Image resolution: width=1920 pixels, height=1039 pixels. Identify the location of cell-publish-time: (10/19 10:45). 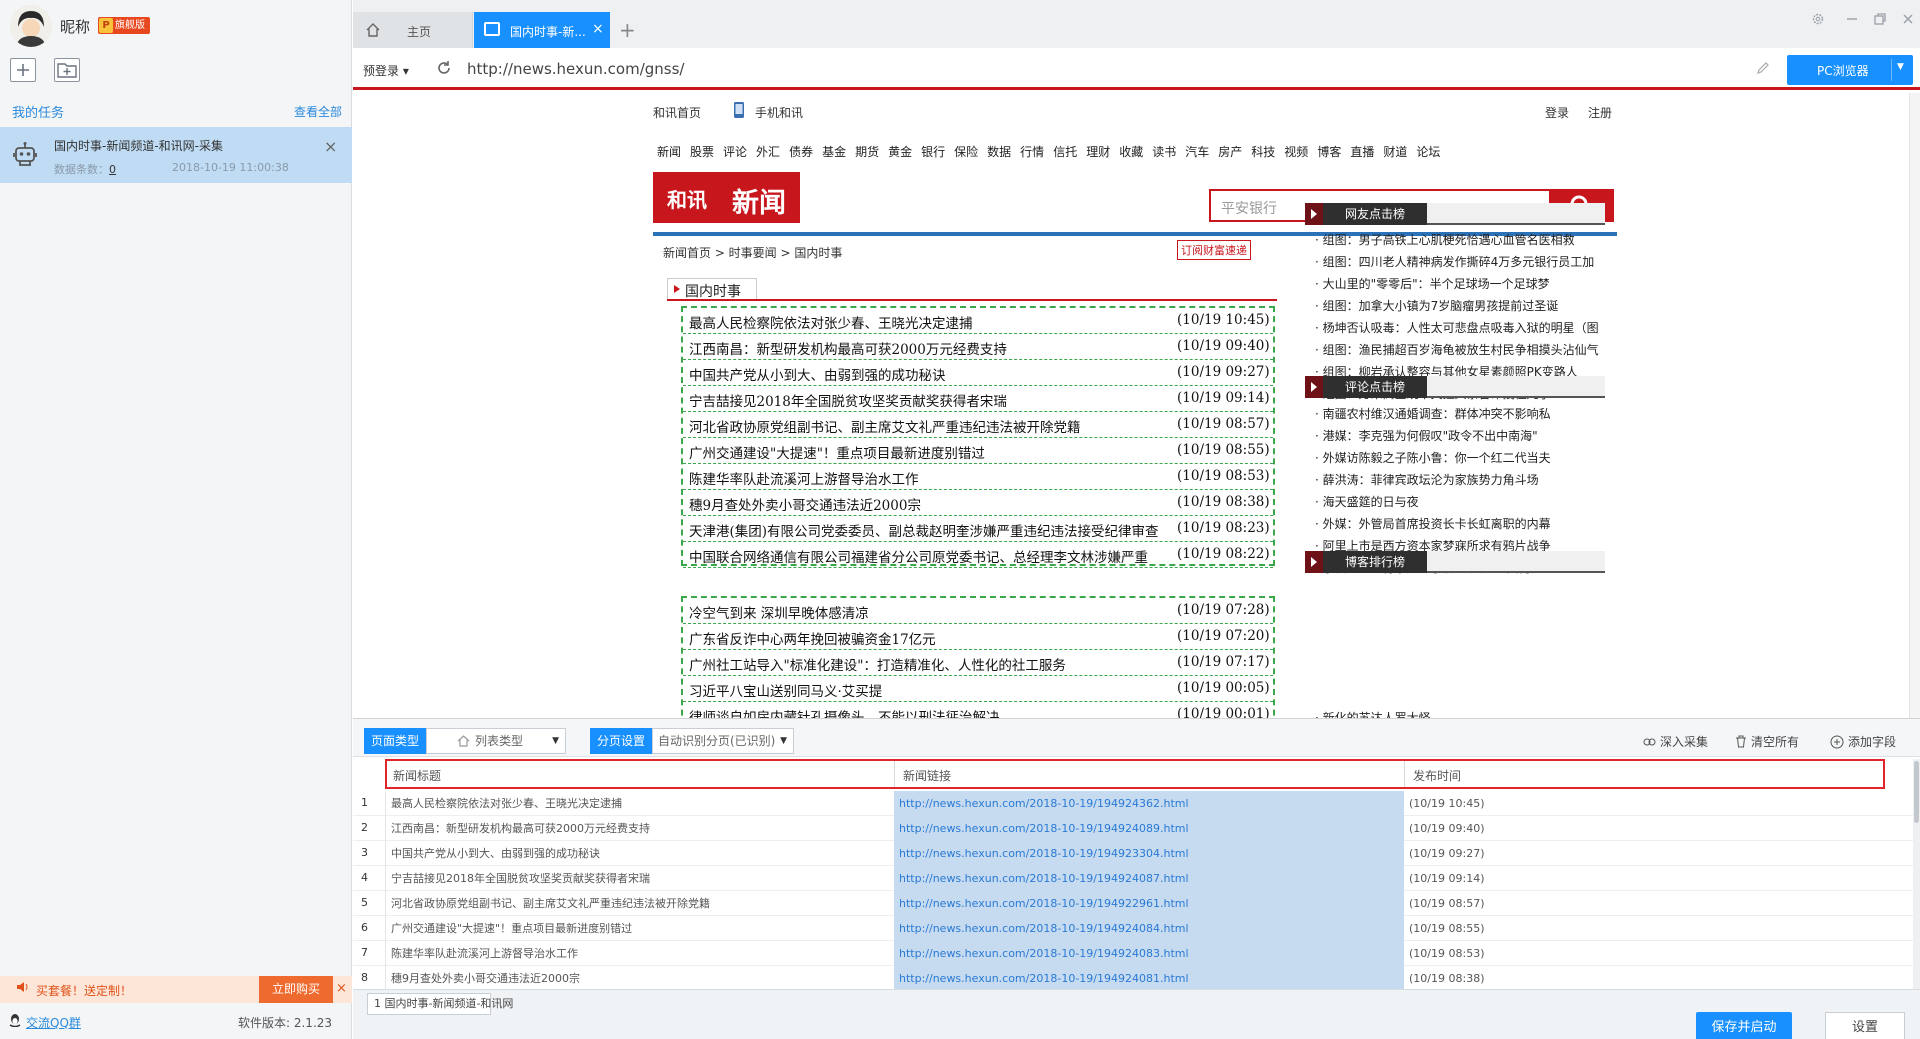
(1658, 803).